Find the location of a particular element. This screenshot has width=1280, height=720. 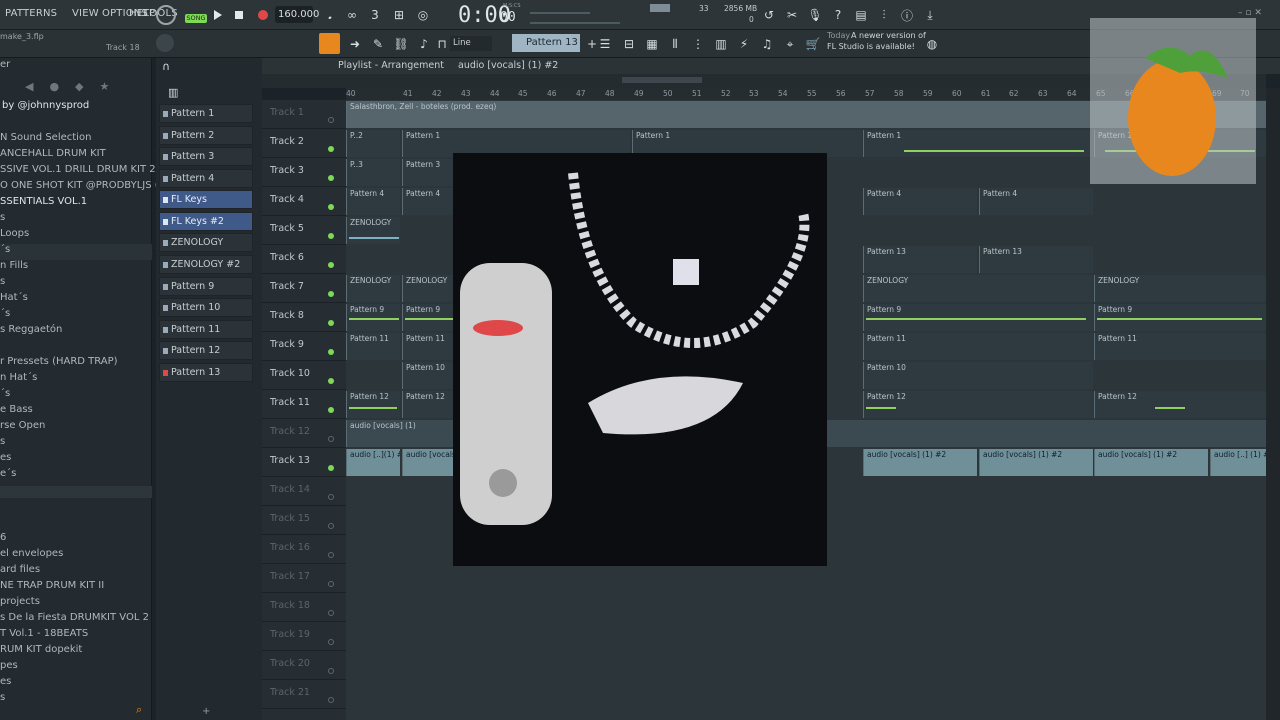

stamp-icon: ♪ is located at coordinates (424, 44).